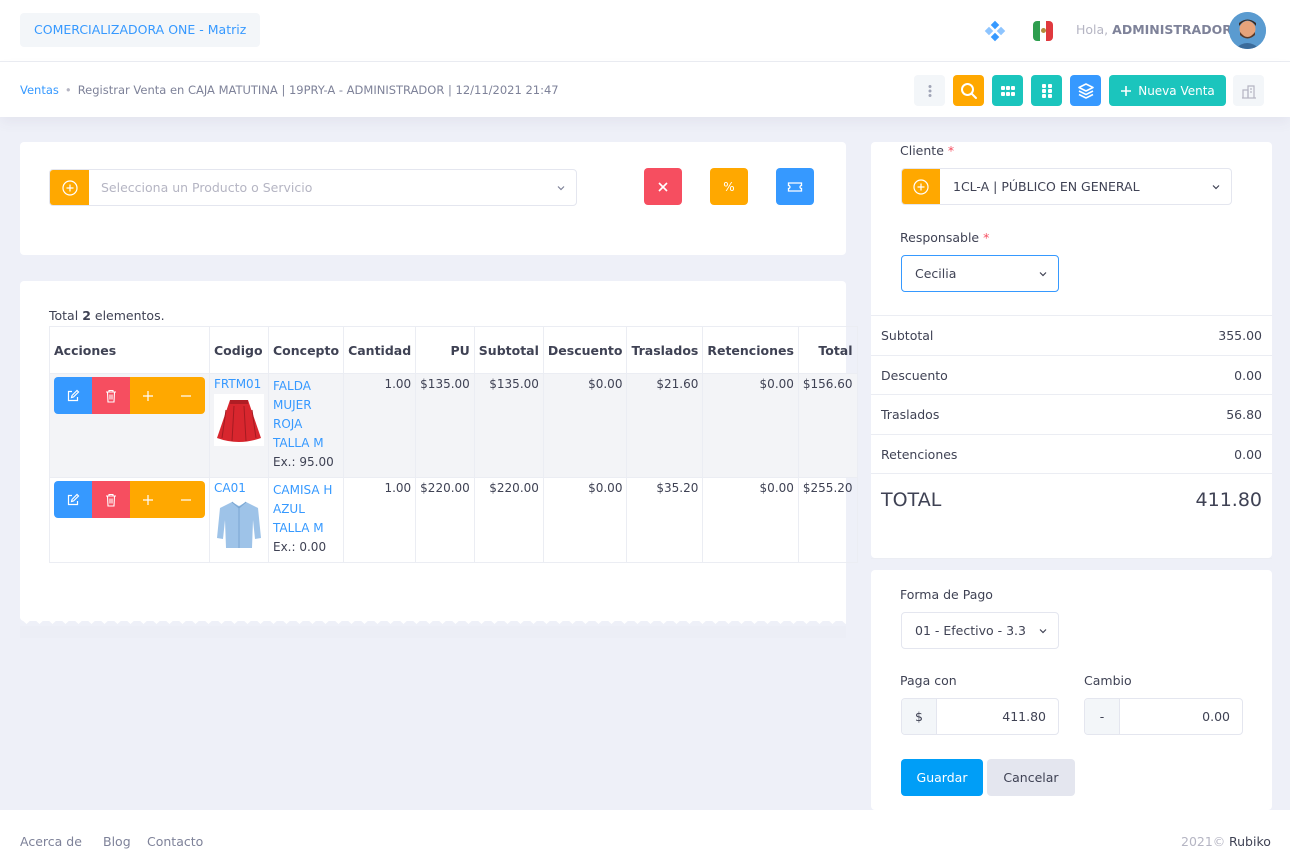  I want to click on column-header-cantidad: Cantidad, so click(380, 350).